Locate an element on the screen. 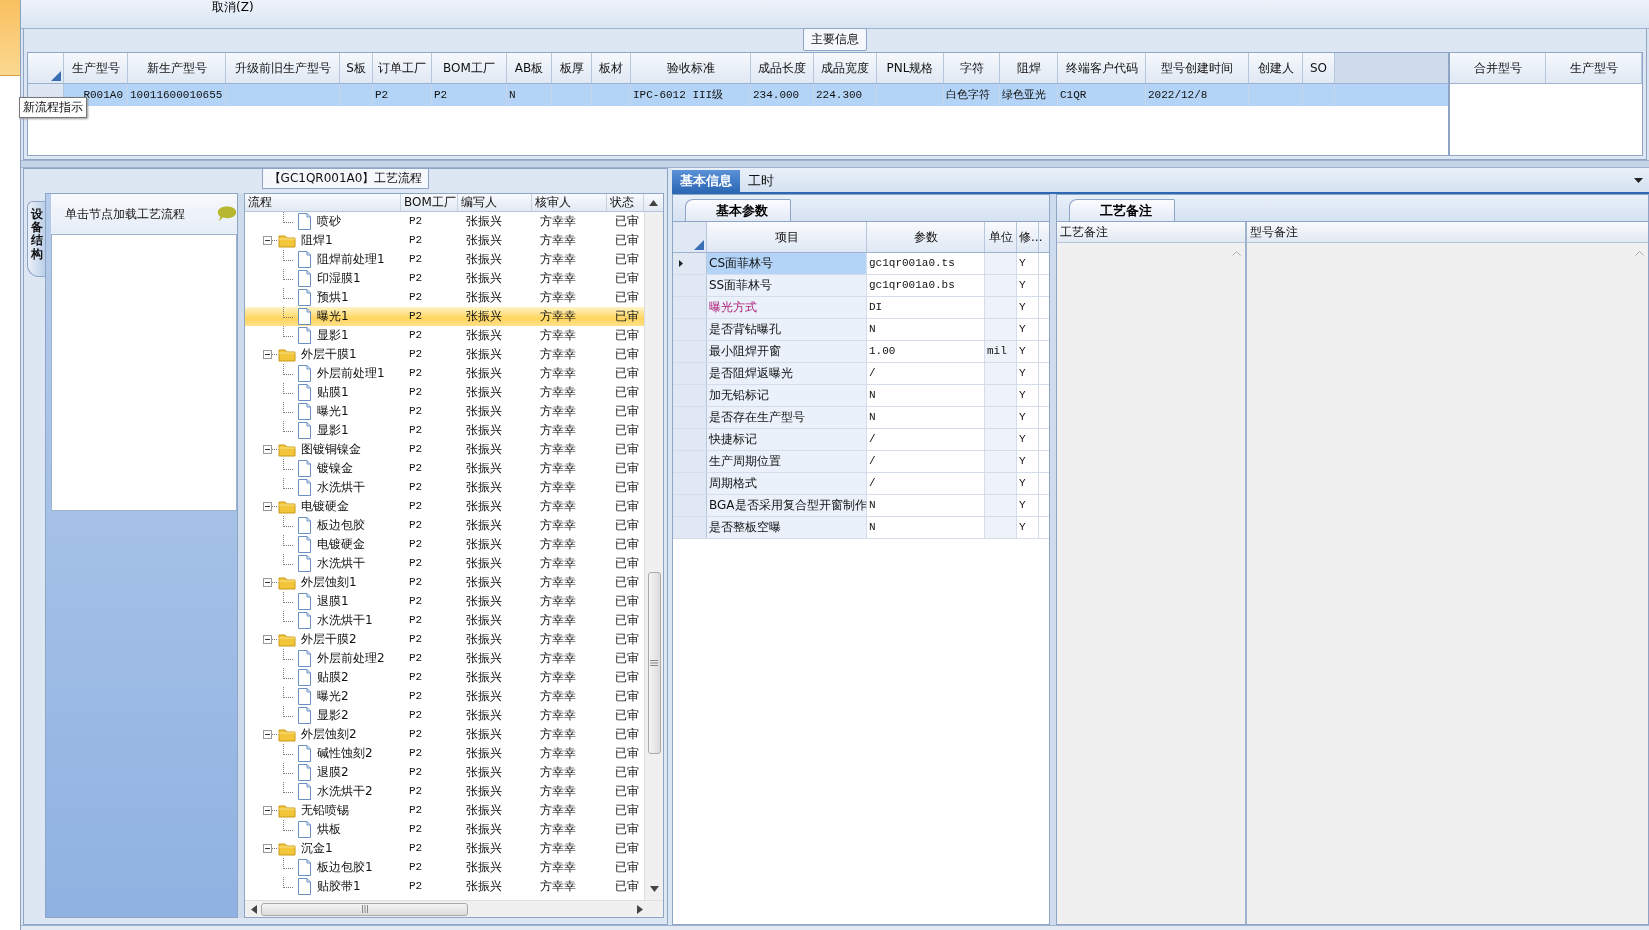 The width and height of the screenshot is (1649, 930). tab: 工艺备注 is located at coordinates (1122, 210).